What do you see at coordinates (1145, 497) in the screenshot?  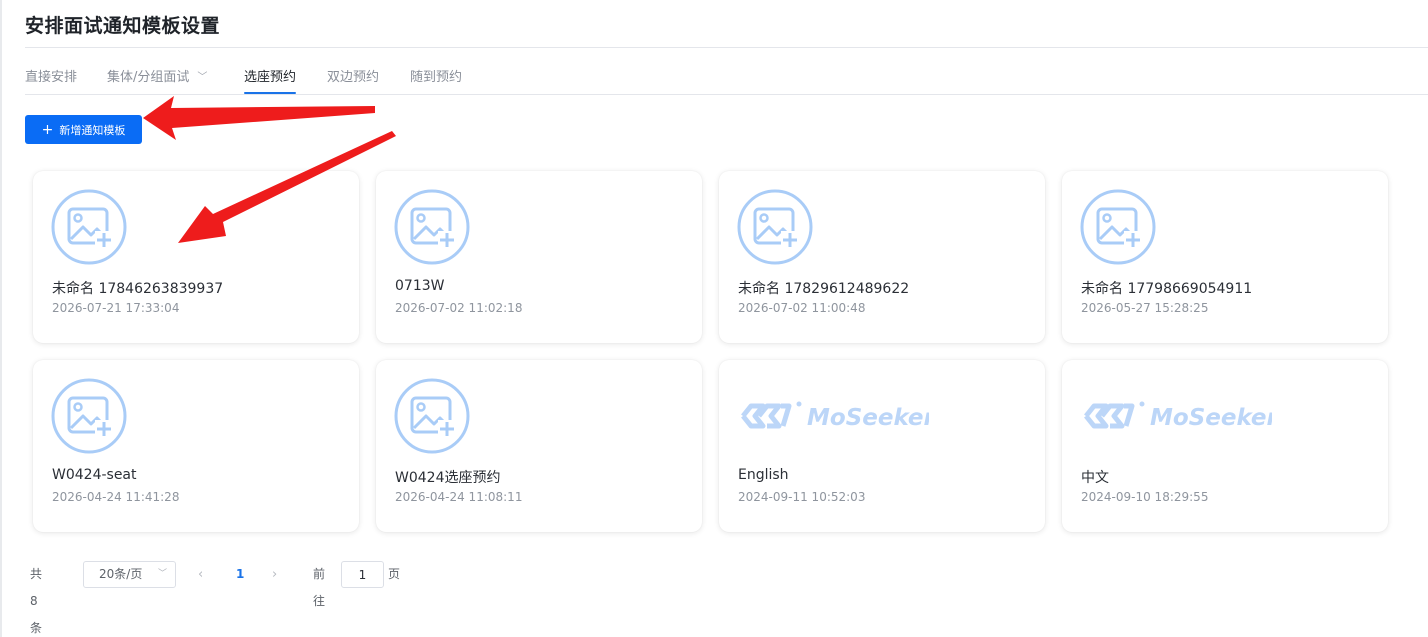 I see `template-timestamp: 2024-09-10 18:29:55` at bounding box center [1145, 497].